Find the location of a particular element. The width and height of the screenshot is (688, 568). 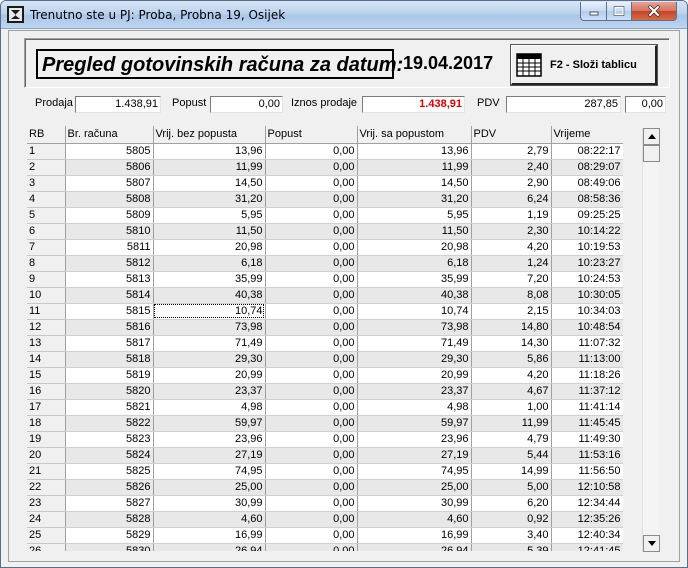

table-cell: 08:58:36 is located at coordinates (587, 199).